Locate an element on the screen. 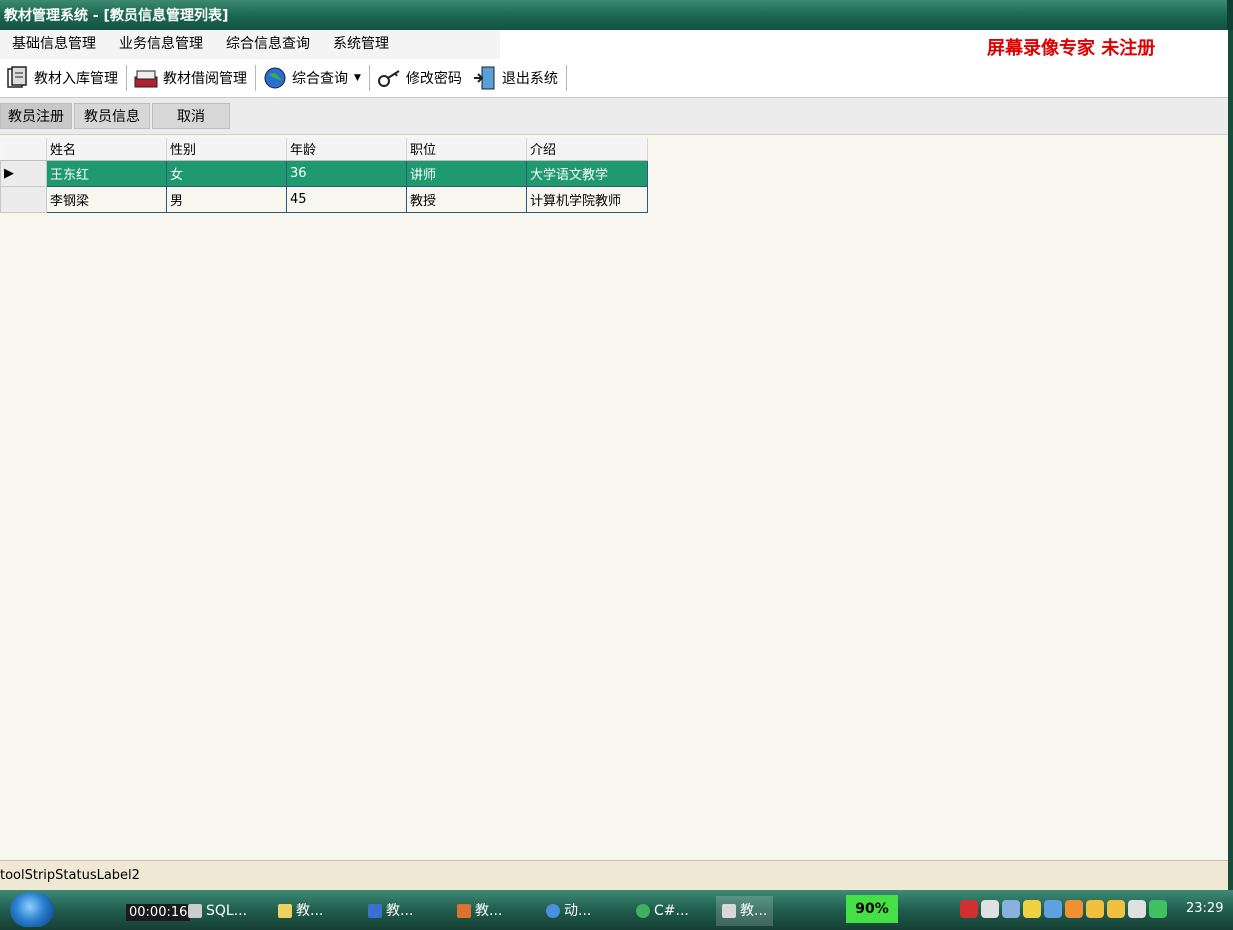 The width and height of the screenshot is (1233, 930). toolbar-change-password-button: 修改密码 is located at coordinates (420, 78).